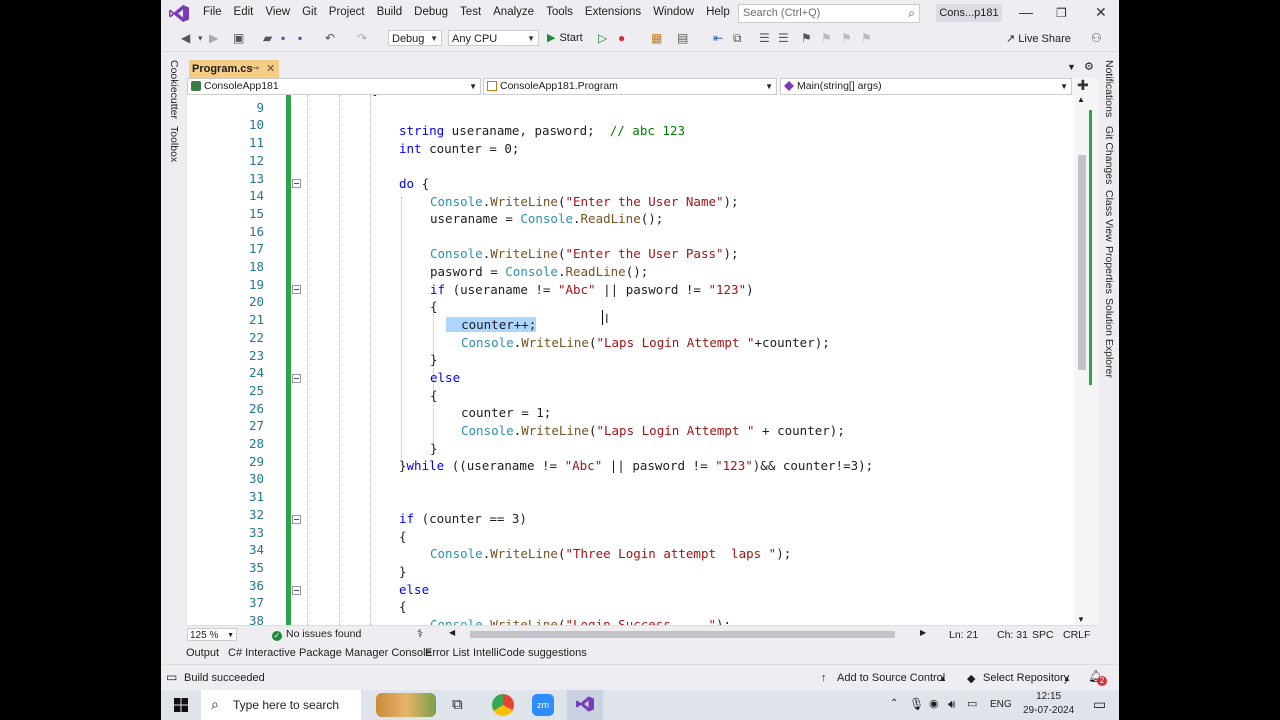  I want to click on tab-program-cs: Program.cs ⊸ ✕, so click(234, 69).